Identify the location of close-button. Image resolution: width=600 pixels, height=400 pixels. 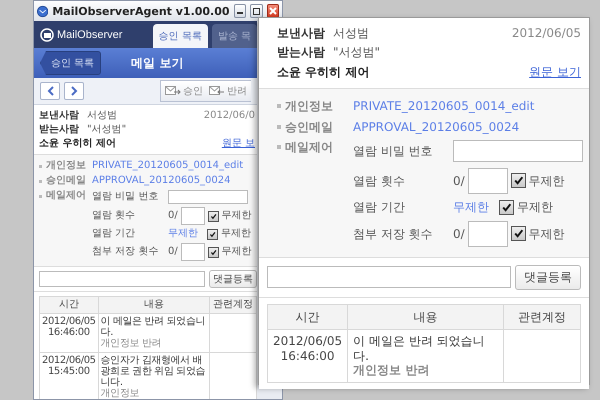
(272, 11).